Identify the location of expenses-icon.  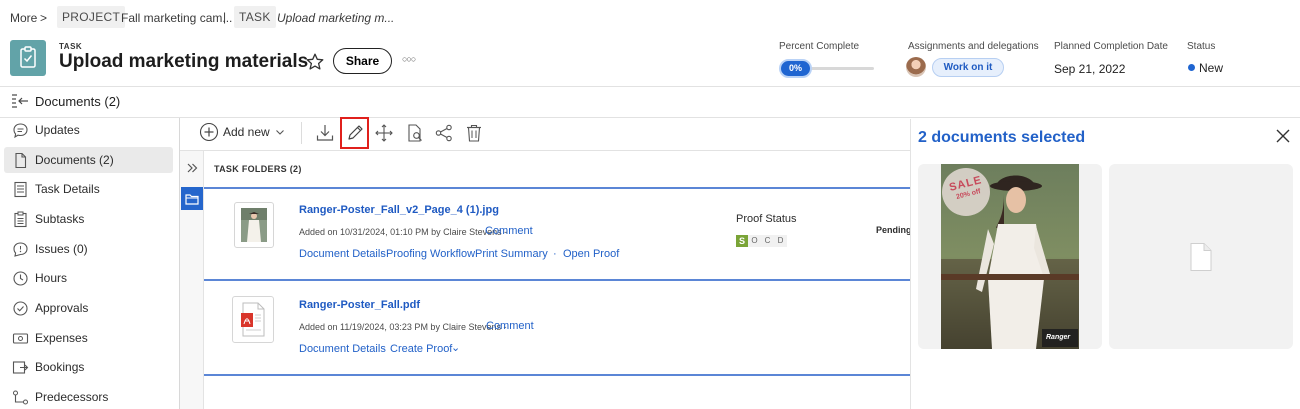
(20, 338).